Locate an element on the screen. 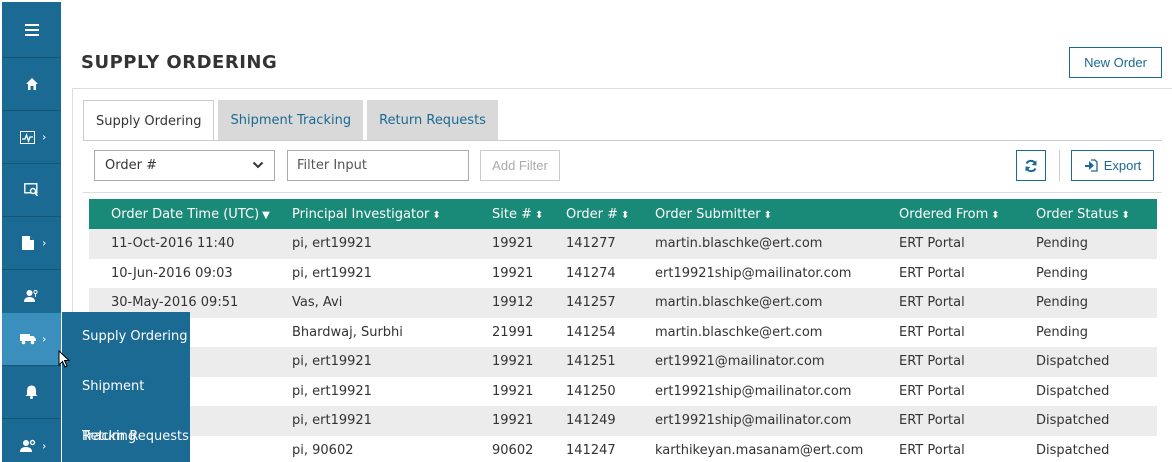 The height and width of the screenshot is (462, 1172). table-cell-site-number: 21991 is located at coordinates (507, 332).